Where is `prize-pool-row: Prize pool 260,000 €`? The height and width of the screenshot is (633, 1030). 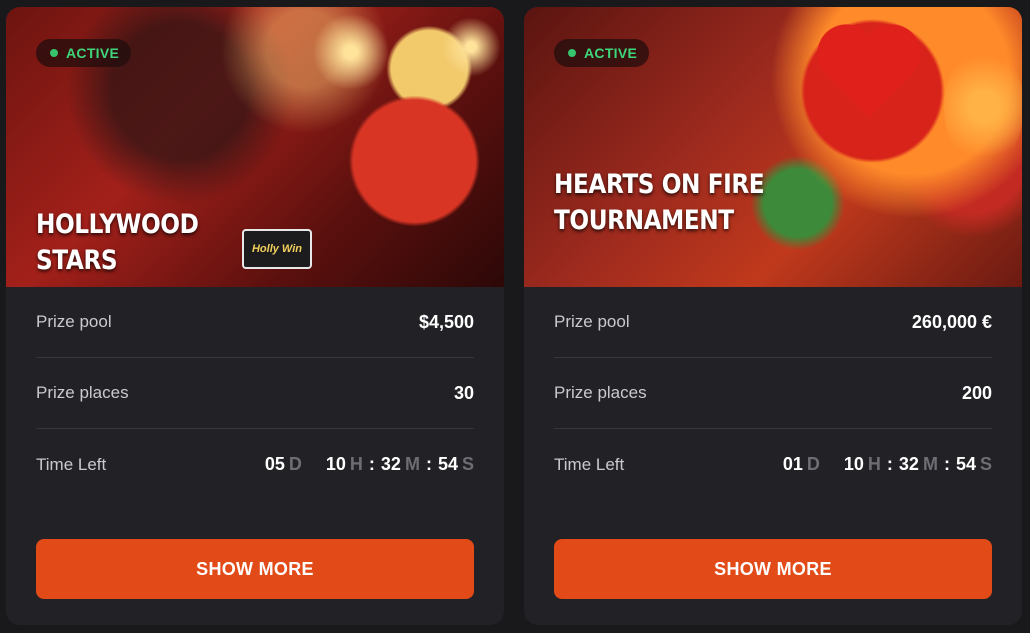 prize-pool-row: Prize pool 260,000 € is located at coordinates (773, 322).